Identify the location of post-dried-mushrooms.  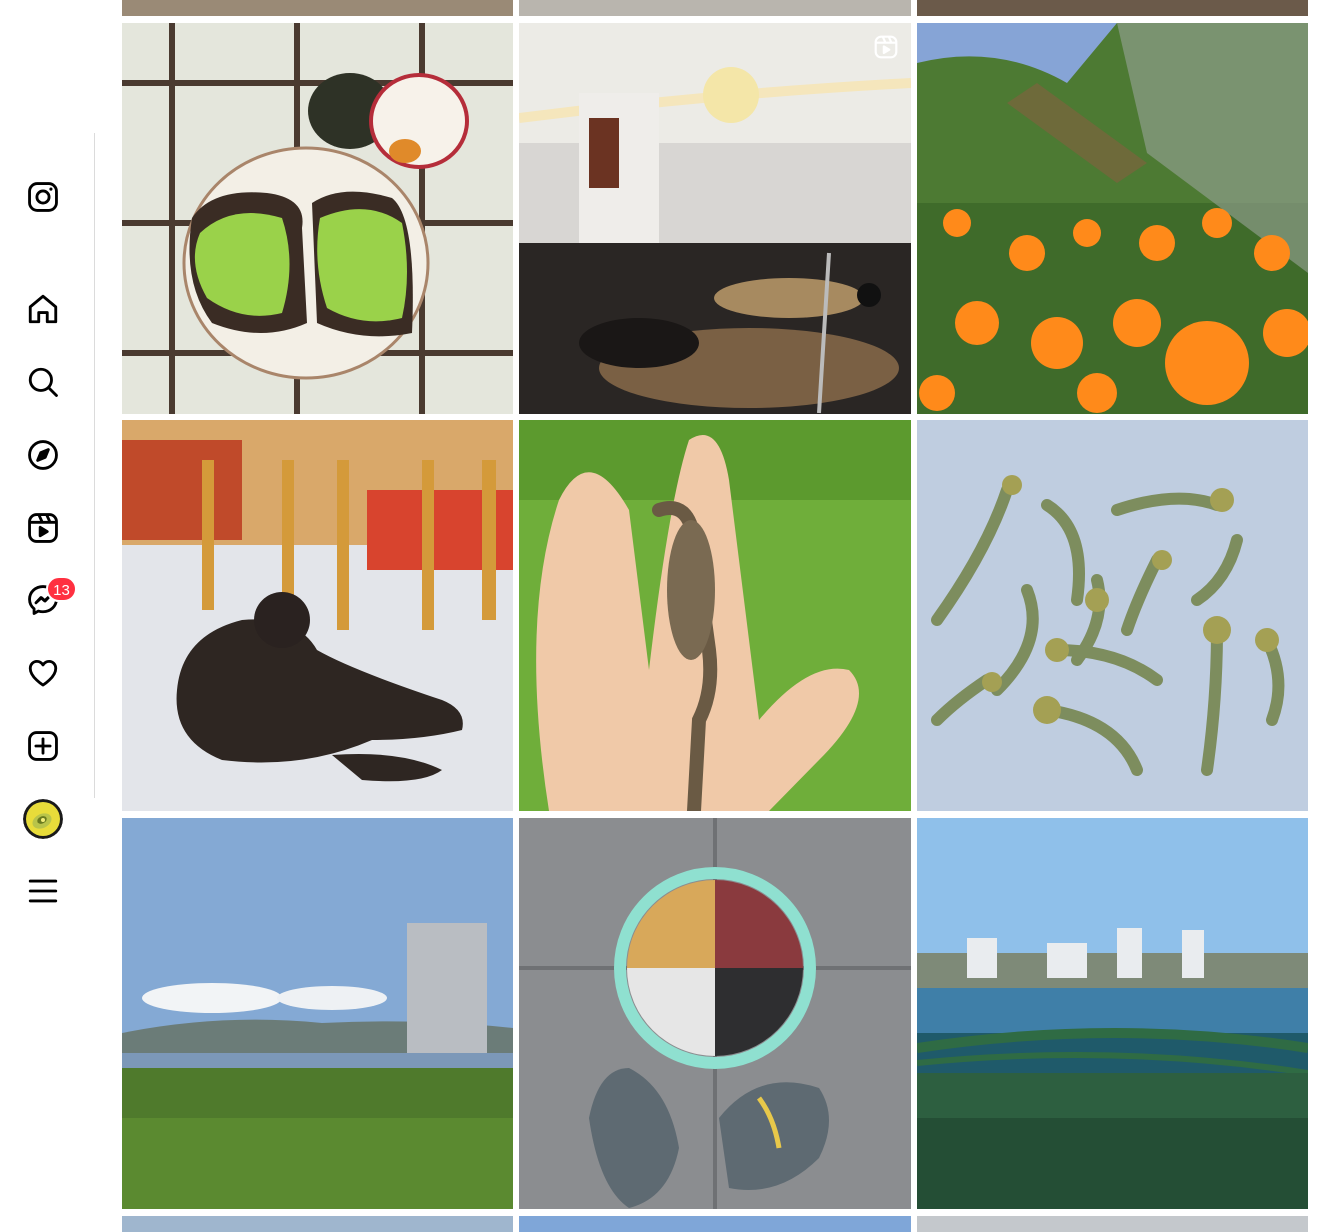
(1112, 615).